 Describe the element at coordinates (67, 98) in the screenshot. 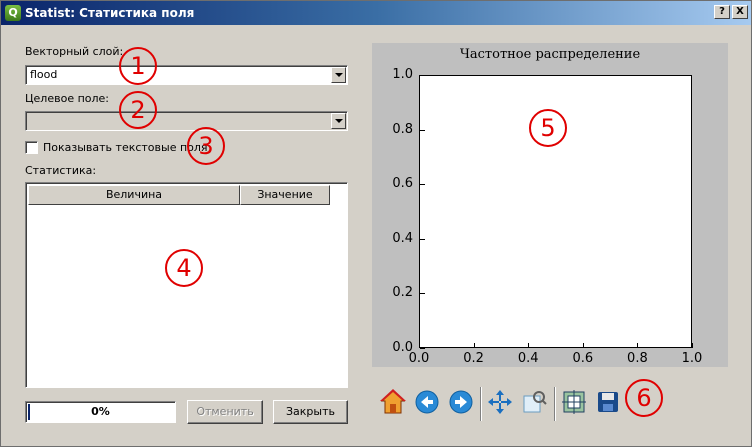

I see `target-field-label: Целевое поле:` at that location.